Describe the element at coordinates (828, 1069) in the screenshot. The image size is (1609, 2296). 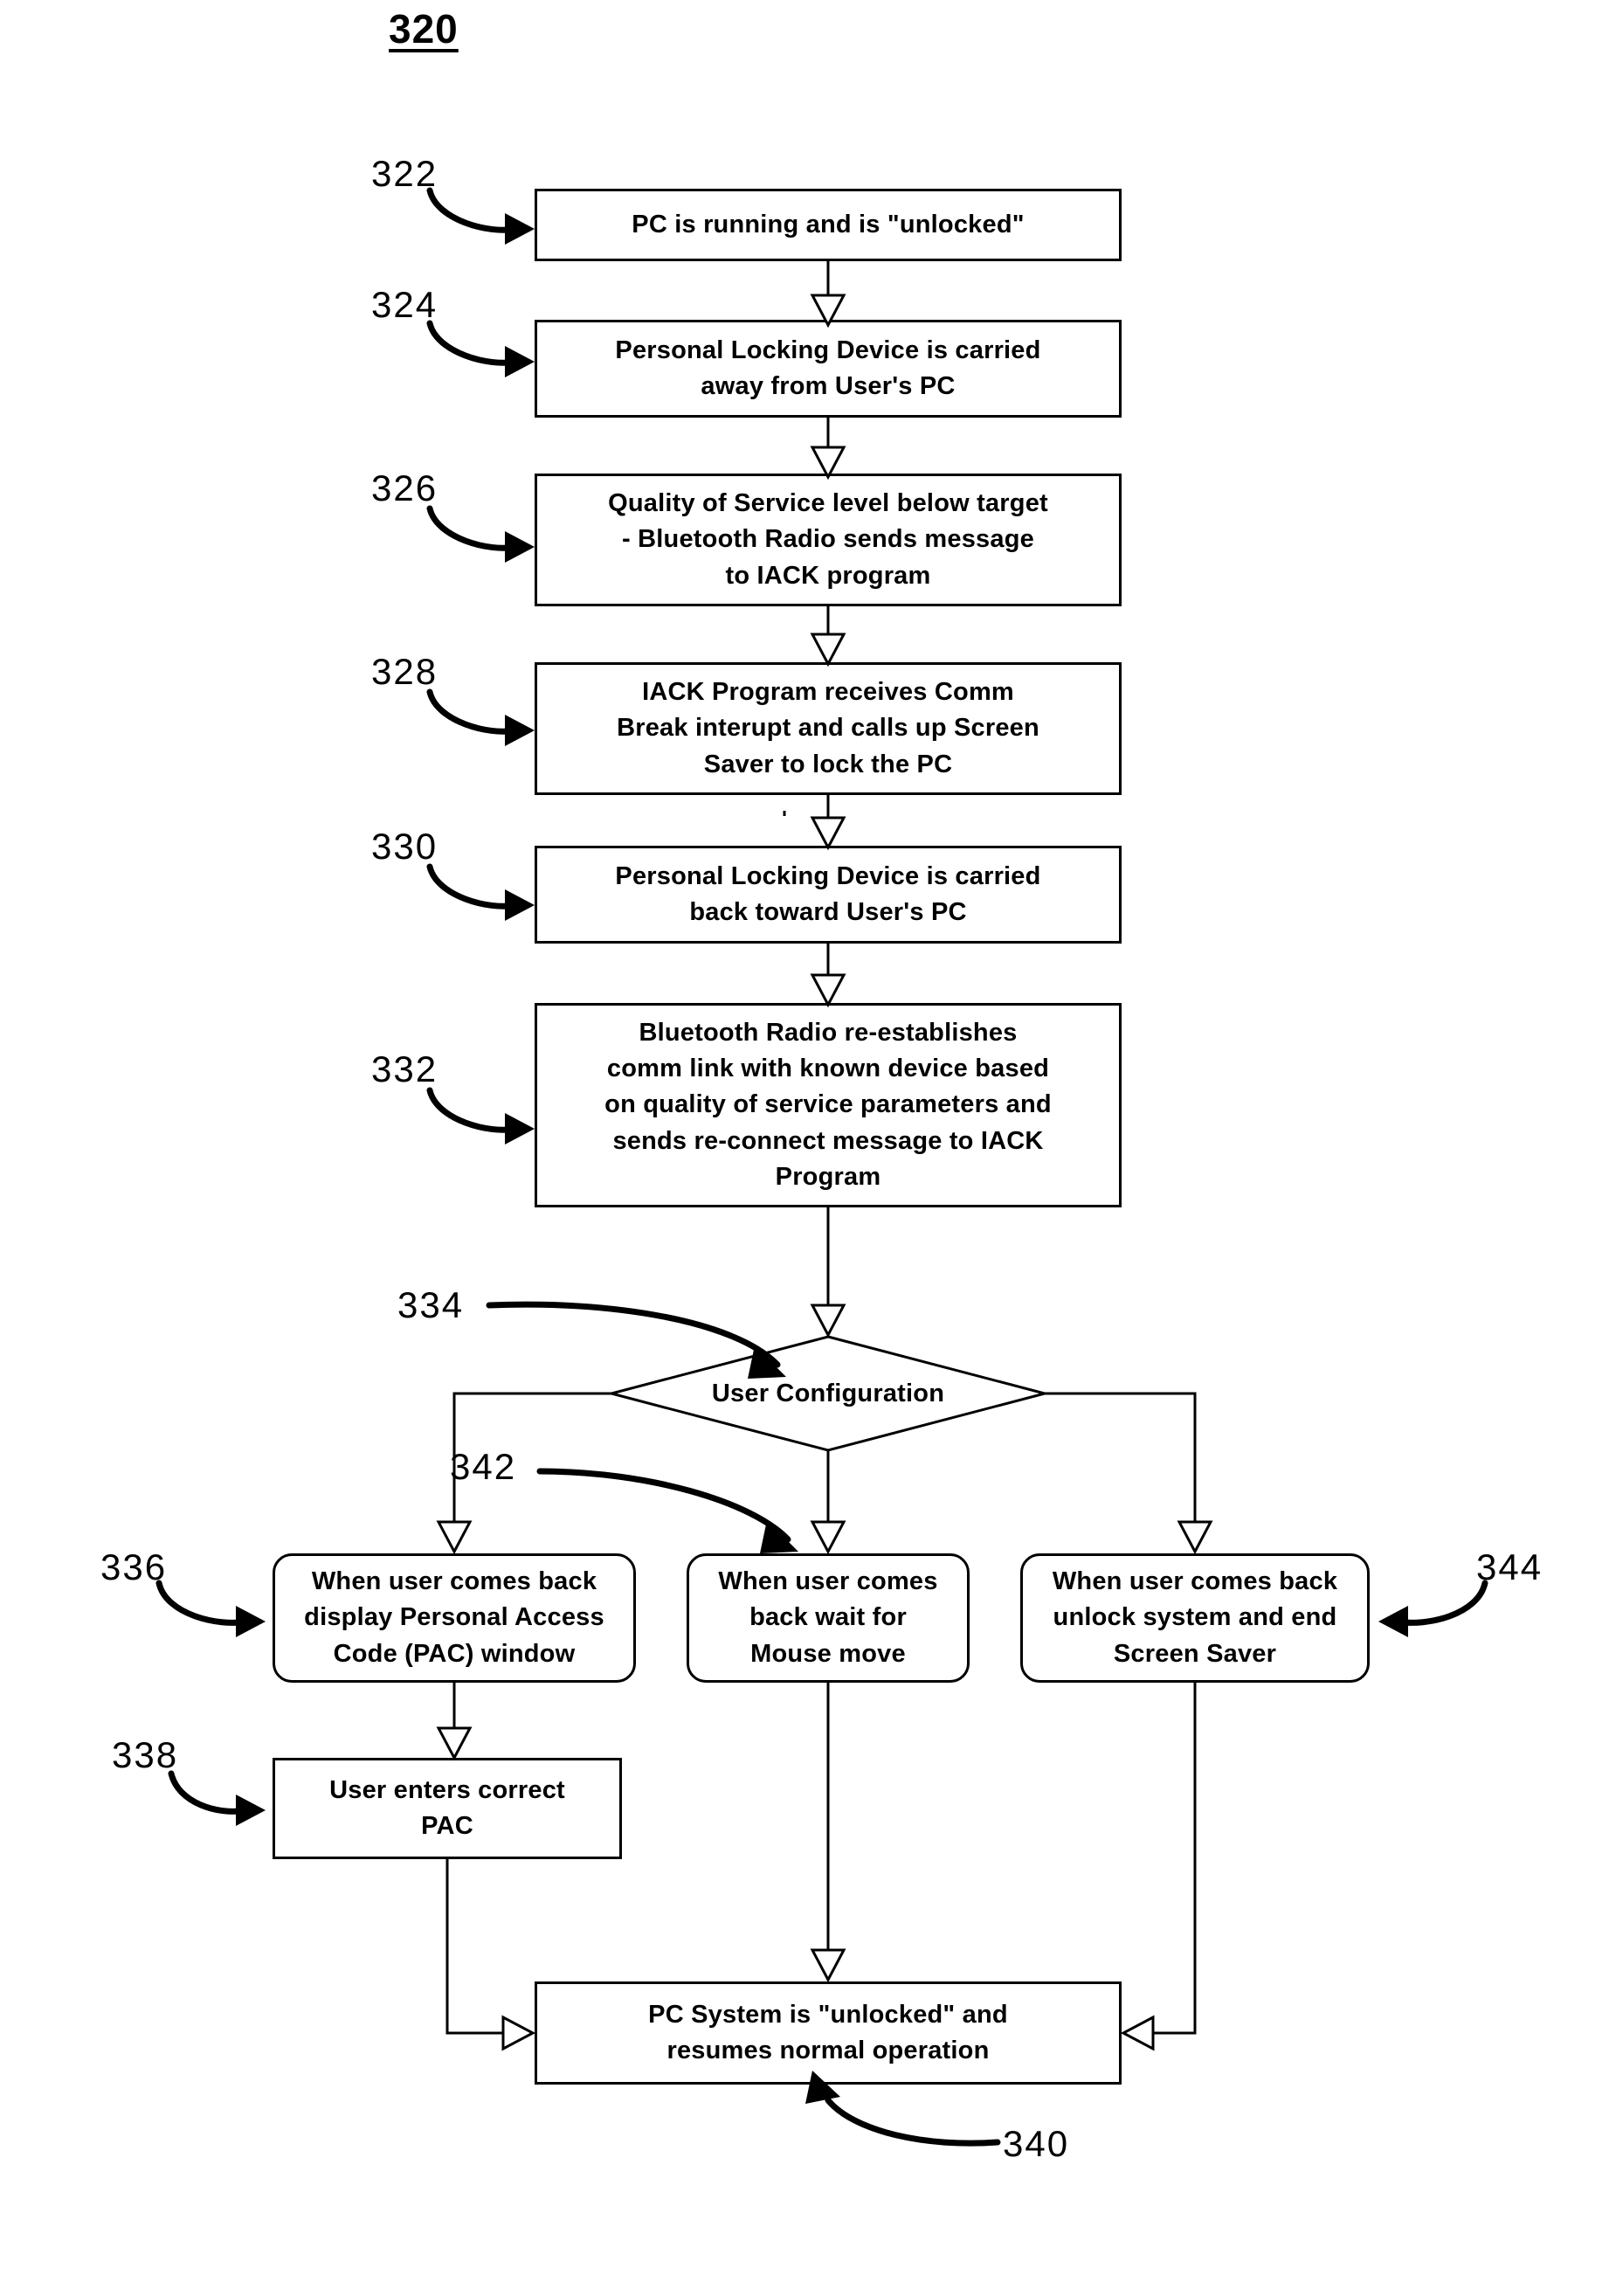
I see `process-box-332-line-2: comm link with known device based` at that location.